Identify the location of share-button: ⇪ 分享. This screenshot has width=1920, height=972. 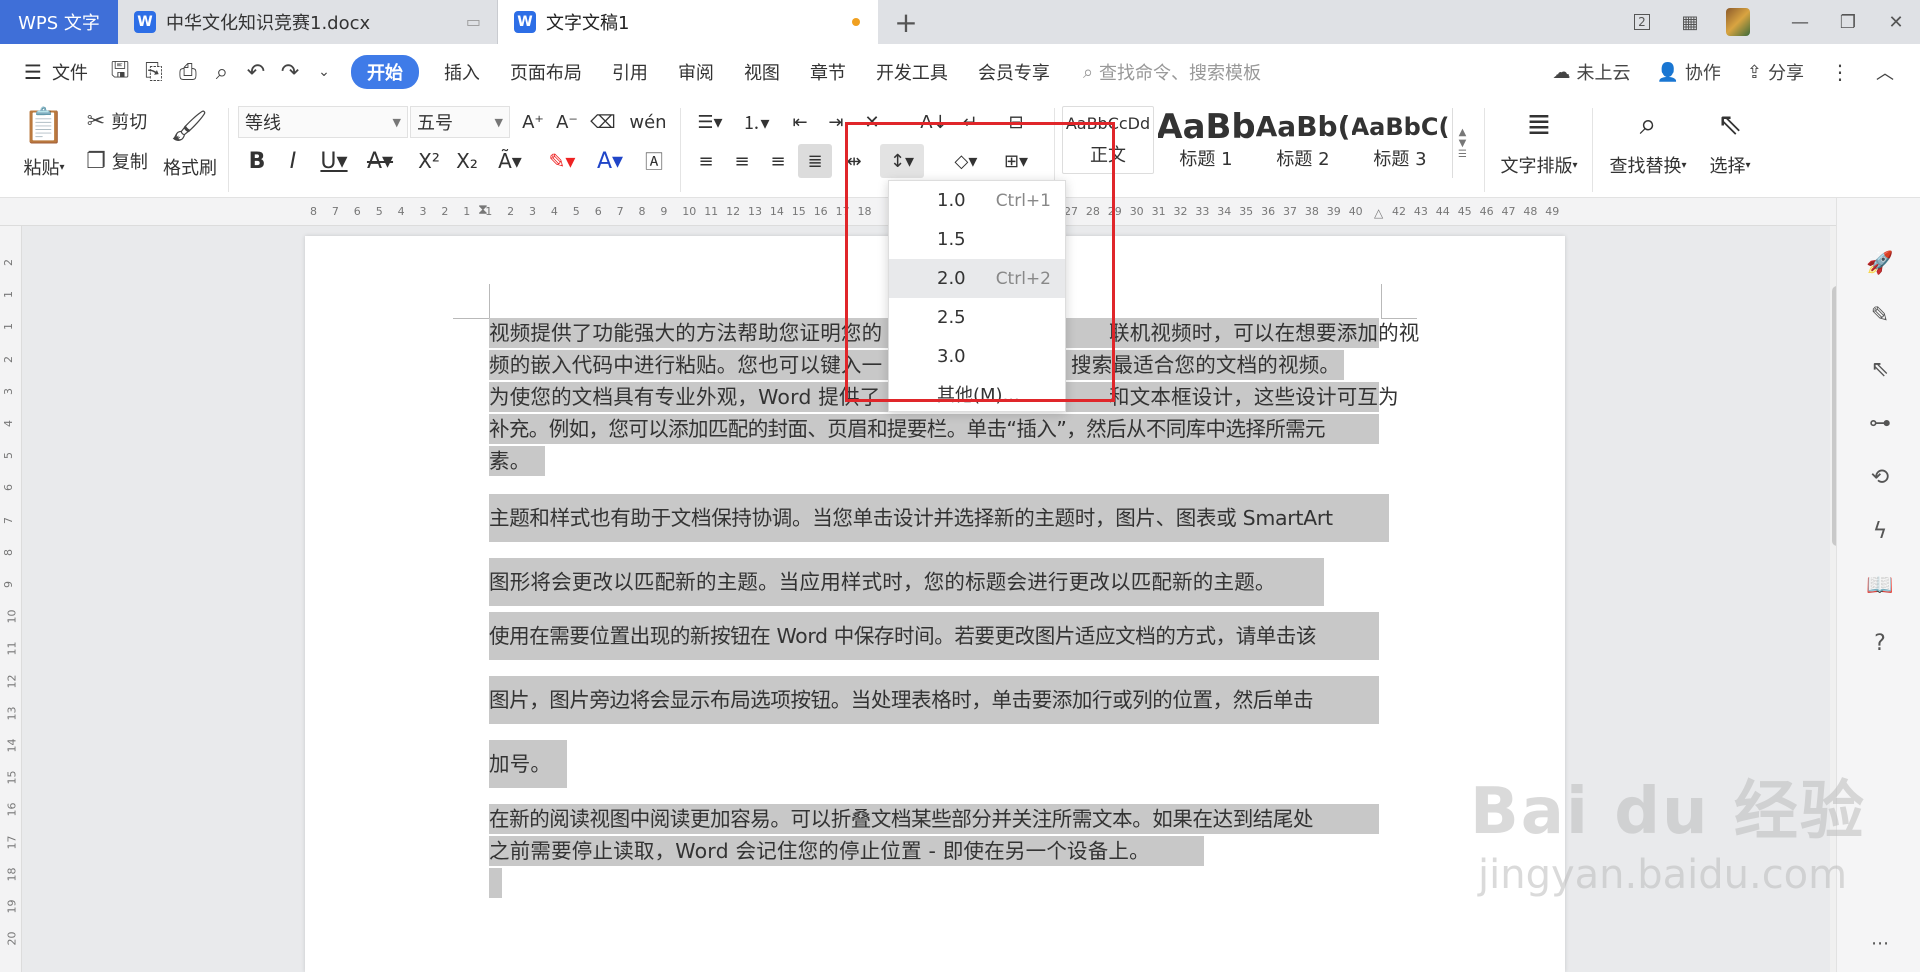
(1775, 72).